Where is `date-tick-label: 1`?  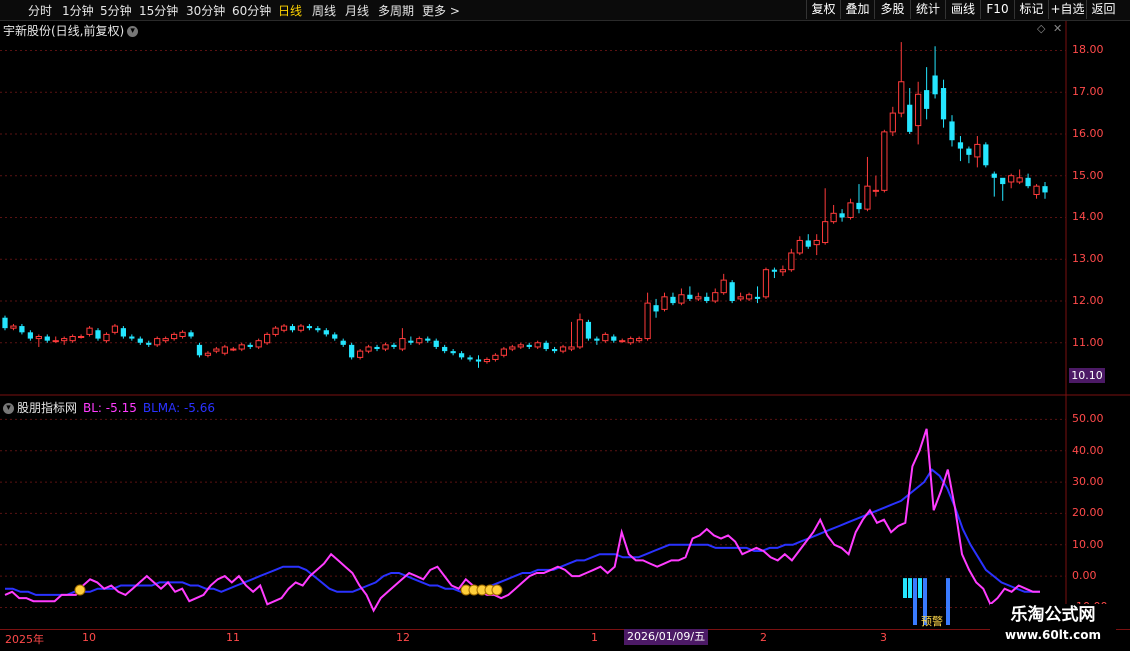 date-tick-label: 1 is located at coordinates (594, 637).